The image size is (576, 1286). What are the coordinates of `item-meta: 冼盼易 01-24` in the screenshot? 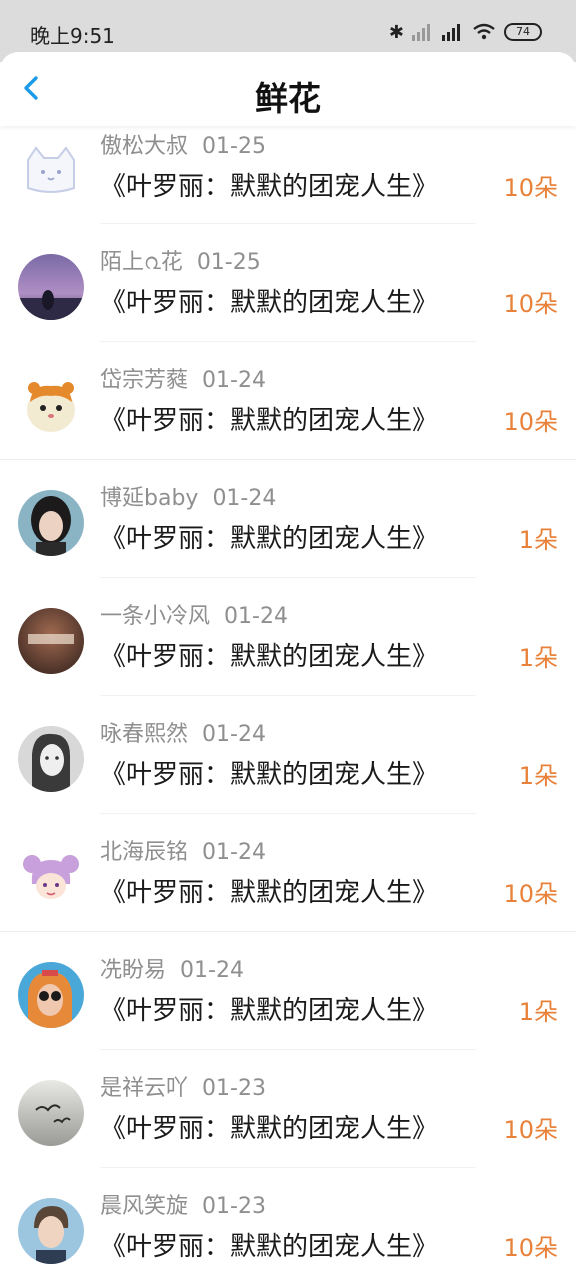 It's located at (172, 968).